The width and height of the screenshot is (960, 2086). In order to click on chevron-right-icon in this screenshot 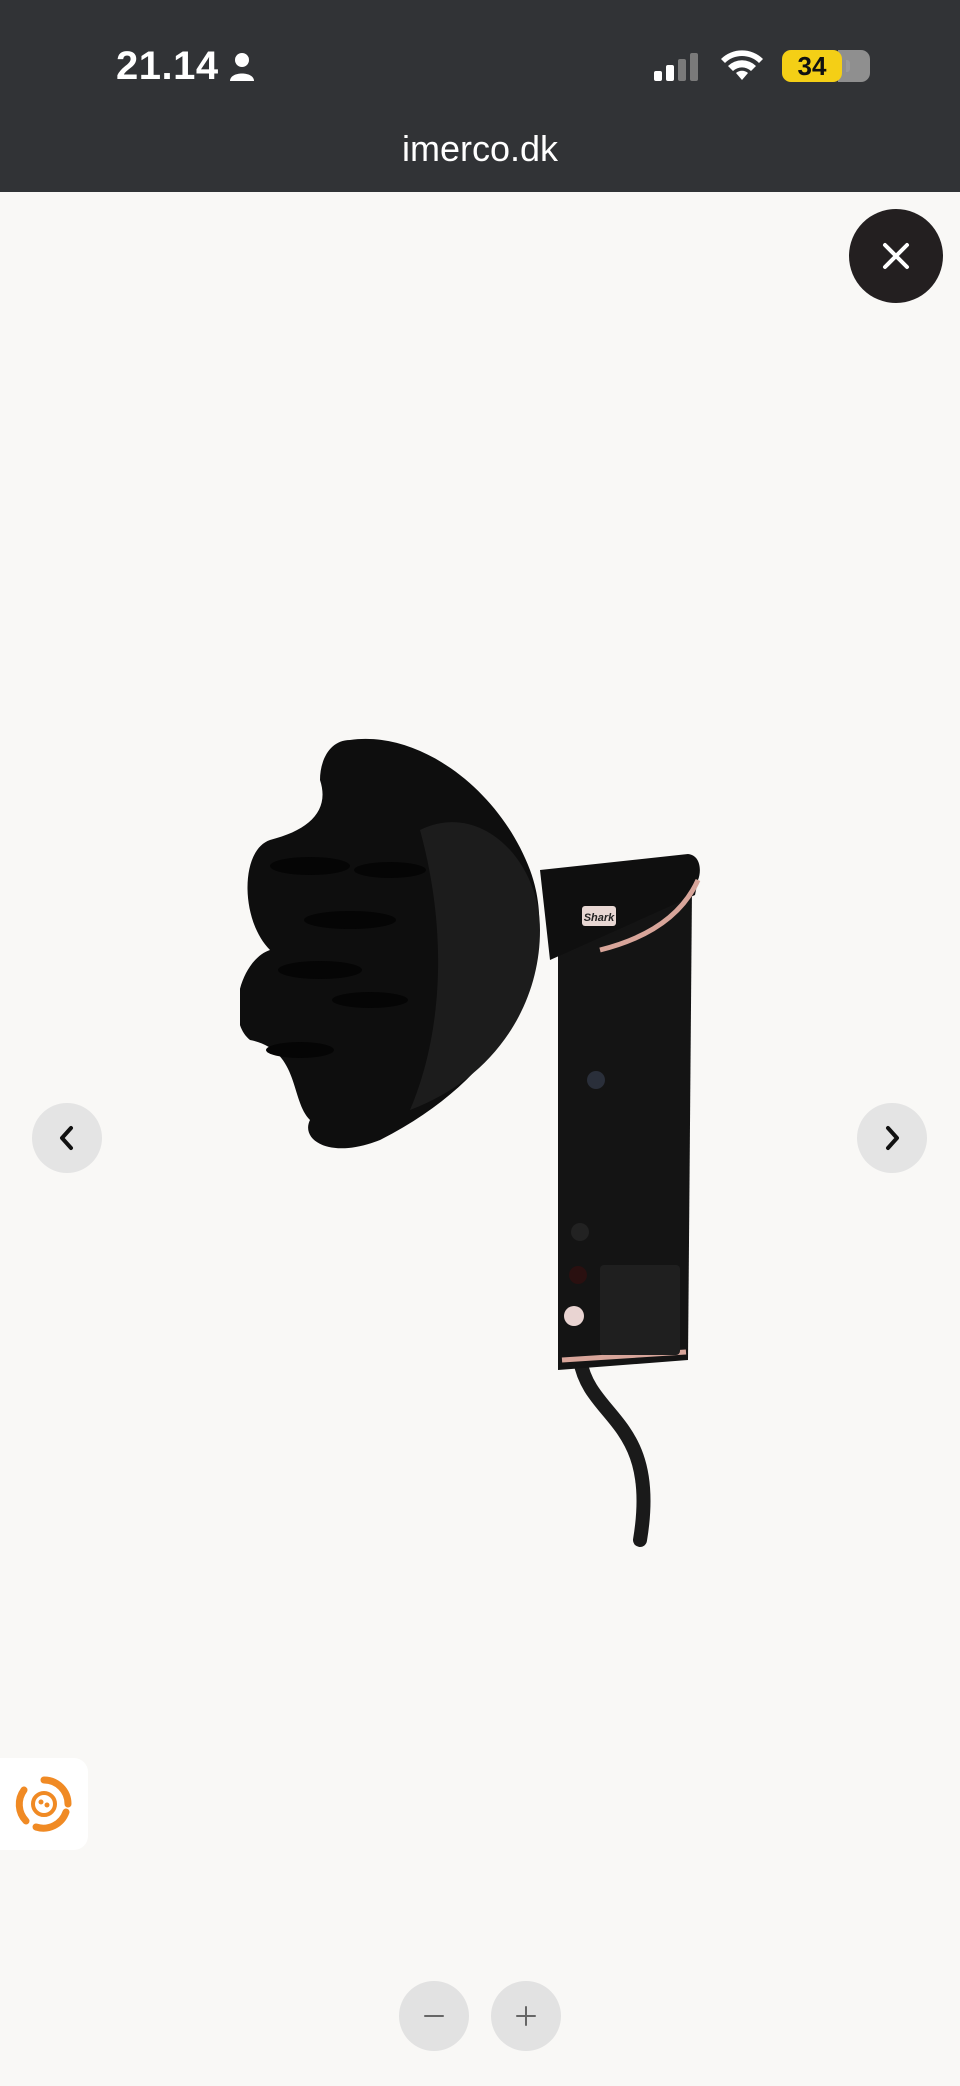, I will do `click(892, 1138)`.